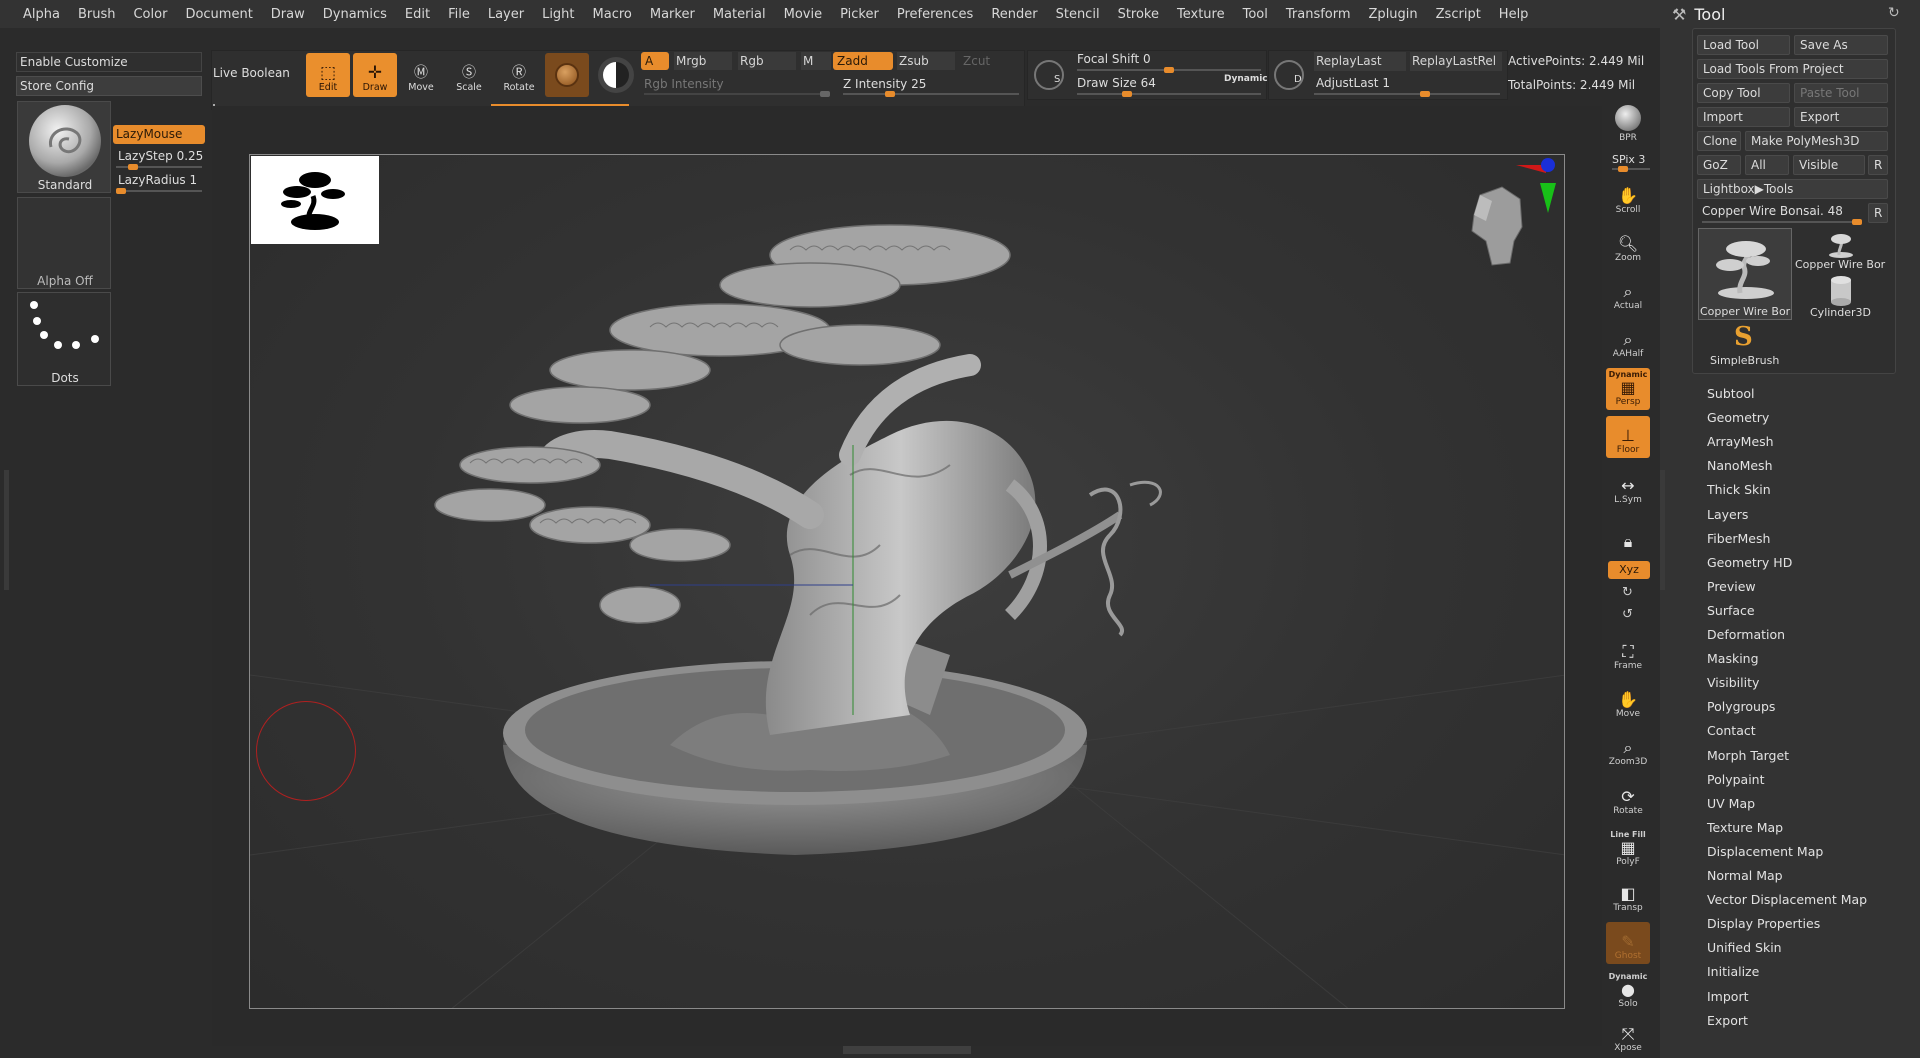 The image size is (1920, 1058). What do you see at coordinates (1731, 730) in the screenshot?
I see `tool-section-contact: Contact` at bounding box center [1731, 730].